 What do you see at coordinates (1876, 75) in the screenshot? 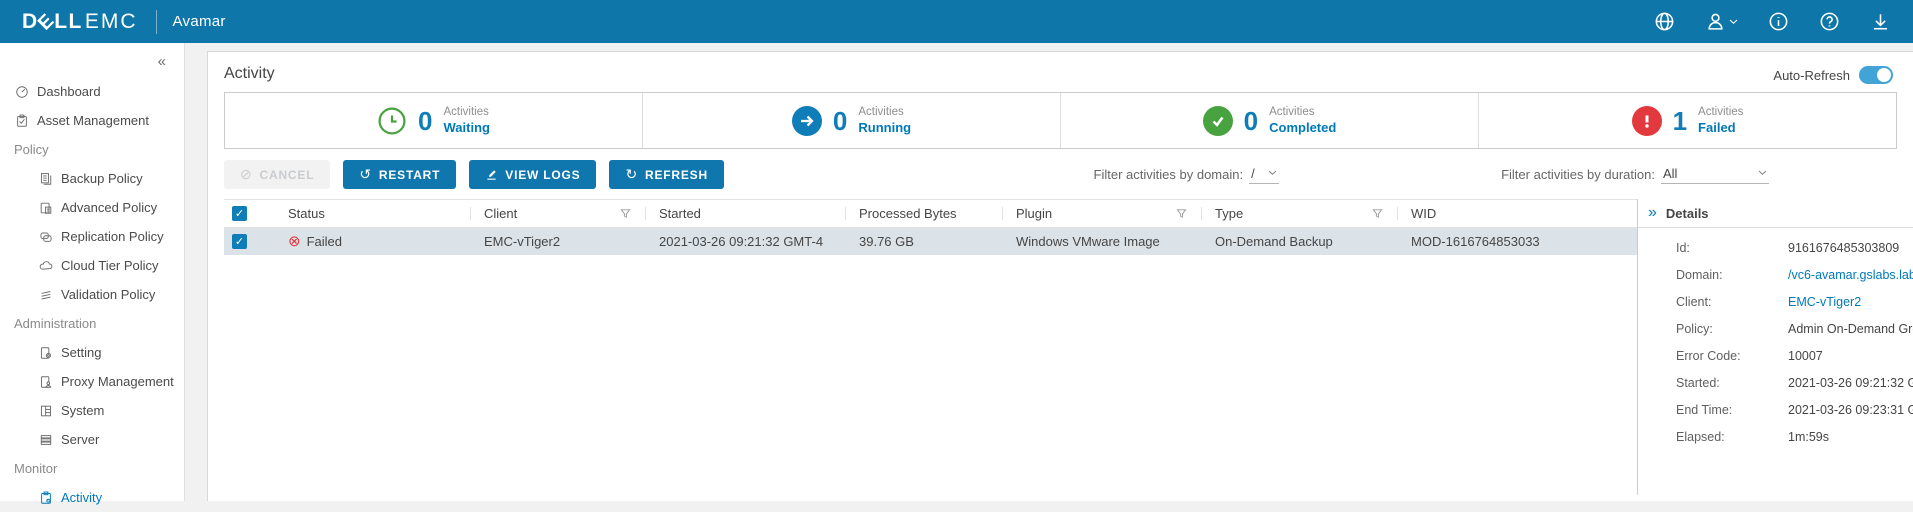
I see `auto-refresh-toggle` at bounding box center [1876, 75].